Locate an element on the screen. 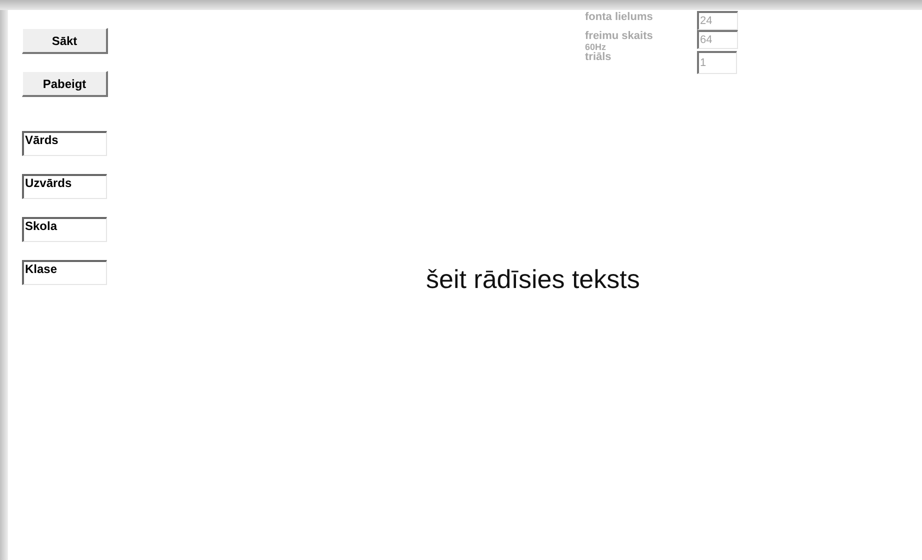 This screenshot has width=922, height=560. action-button: Sākt is located at coordinates (65, 41).